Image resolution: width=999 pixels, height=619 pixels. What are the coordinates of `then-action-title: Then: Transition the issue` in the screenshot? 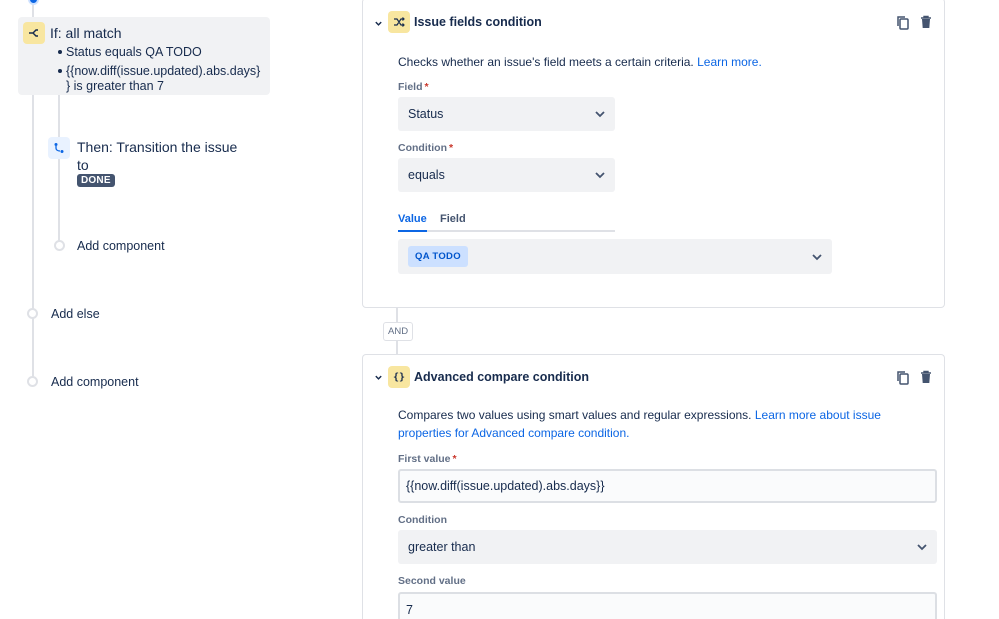 It's located at (157, 147).